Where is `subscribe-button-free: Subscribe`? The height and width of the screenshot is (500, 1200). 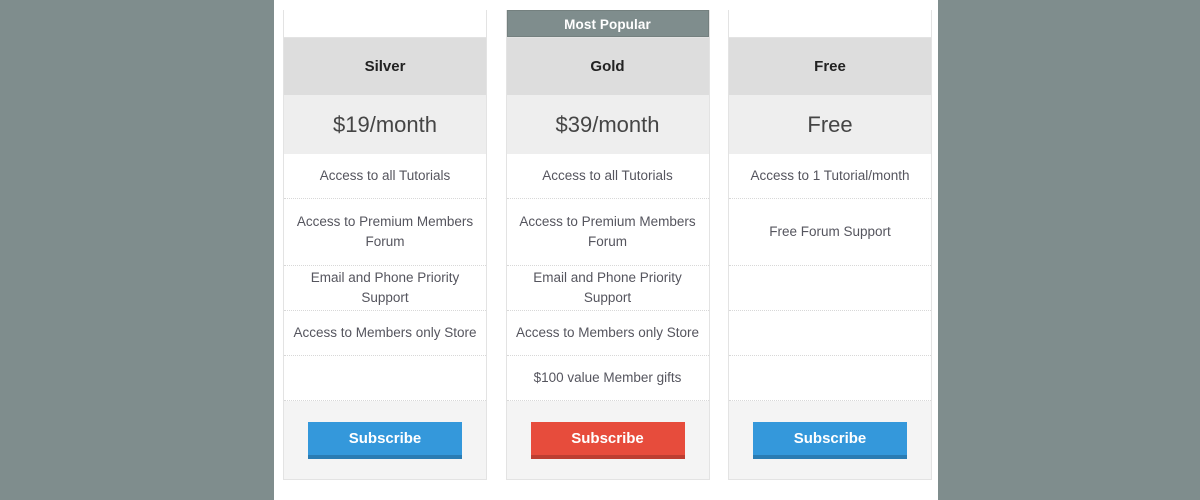 subscribe-button-free: Subscribe is located at coordinates (830, 440).